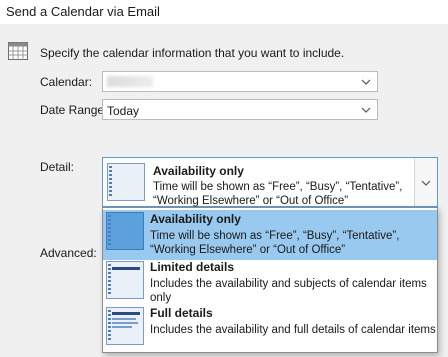 The width and height of the screenshot is (448, 357). I want to click on calendar-value-redacted, so click(130, 81).